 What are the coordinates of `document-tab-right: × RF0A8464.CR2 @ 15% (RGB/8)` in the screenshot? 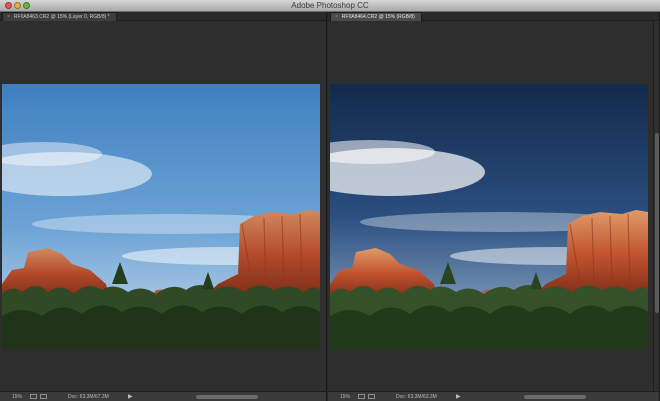 It's located at (376, 16).